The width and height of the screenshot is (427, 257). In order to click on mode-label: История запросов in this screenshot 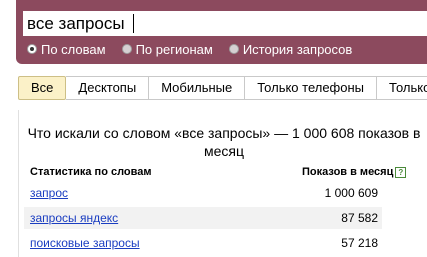, I will do `click(297, 49)`.